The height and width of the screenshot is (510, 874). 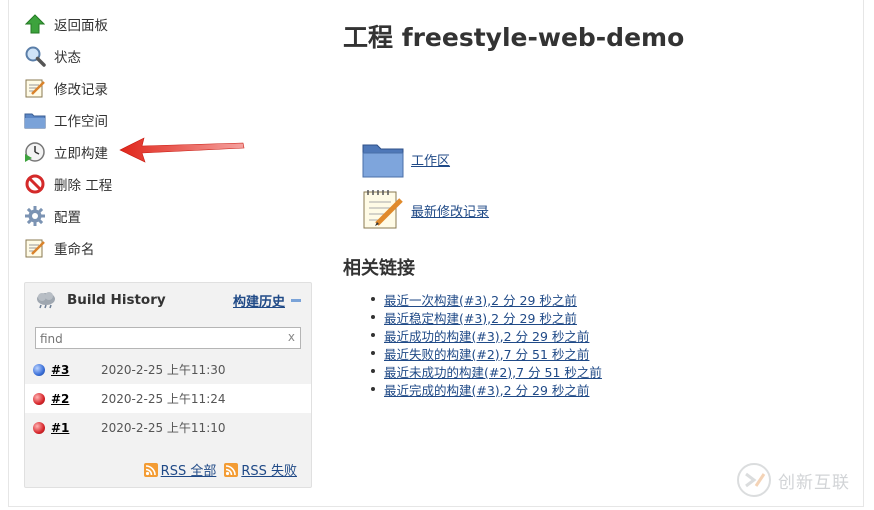 I want to click on changes-entry: 最新修改记录, so click(x=425, y=210).